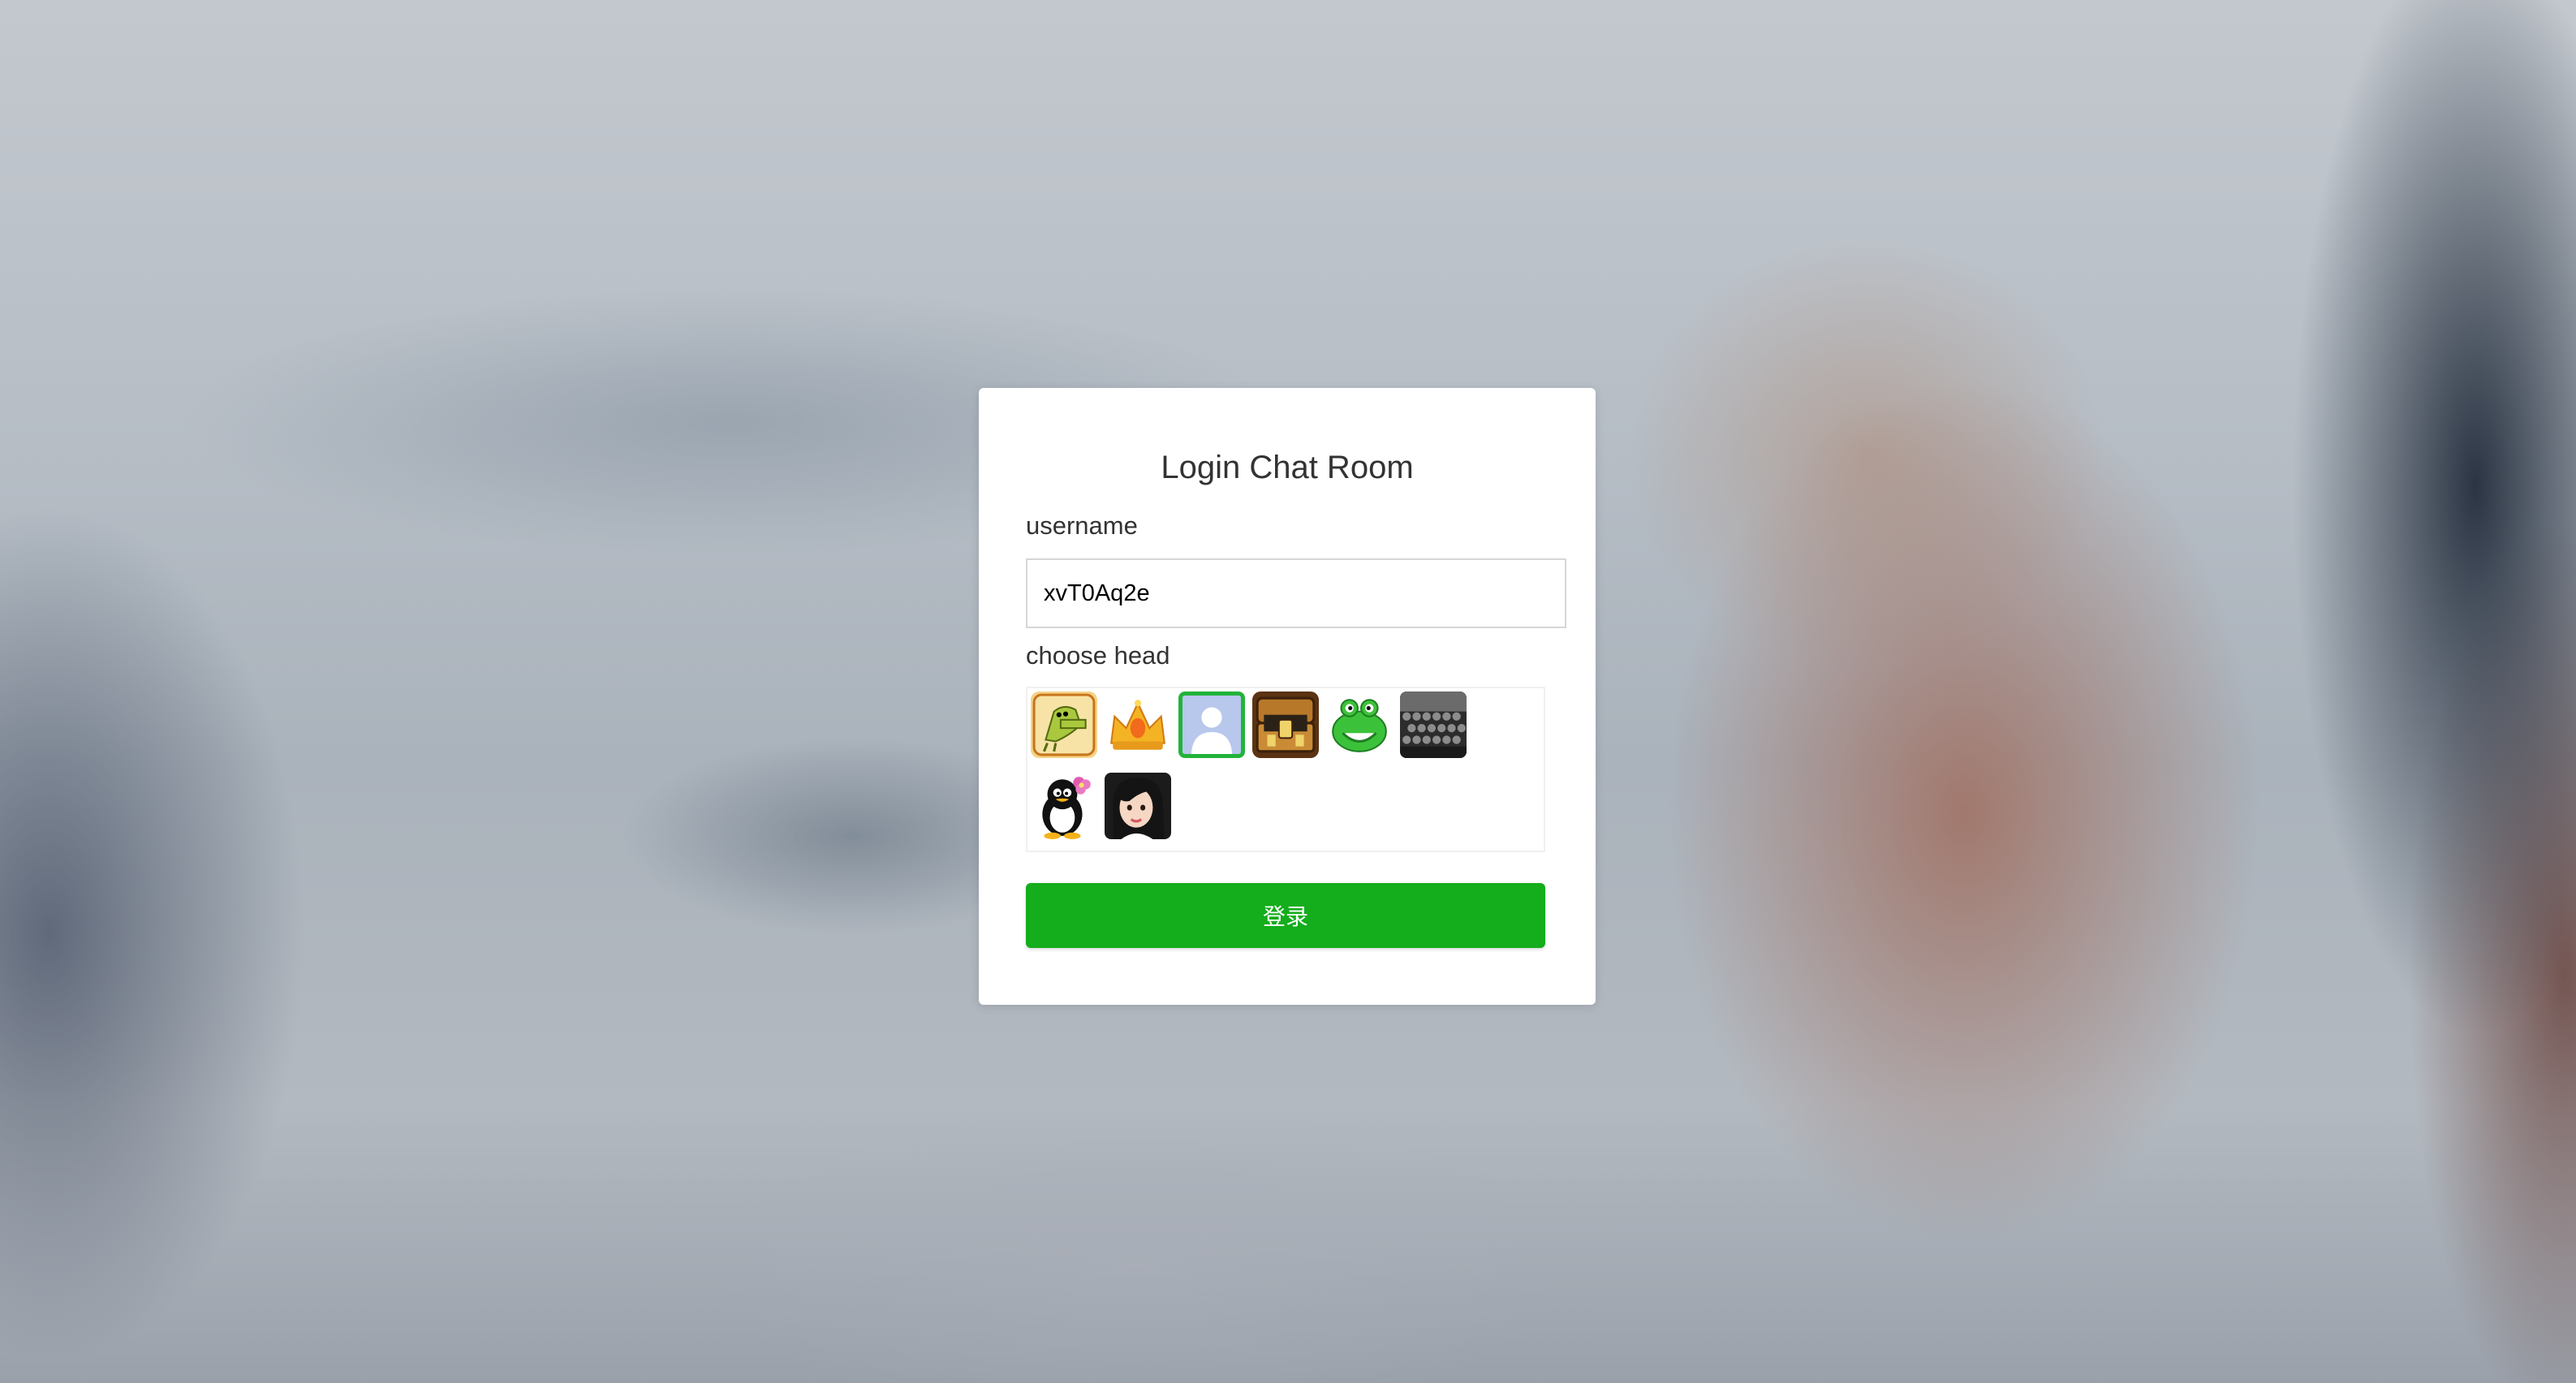 The height and width of the screenshot is (1383, 2576). I want to click on login-button: 登录, so click(1285, 915).